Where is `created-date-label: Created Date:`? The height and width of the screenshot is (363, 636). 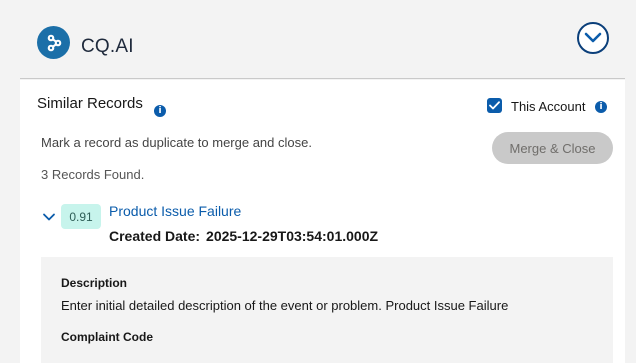 created-date-label: Created Date: is located at coordinates (155, 236).